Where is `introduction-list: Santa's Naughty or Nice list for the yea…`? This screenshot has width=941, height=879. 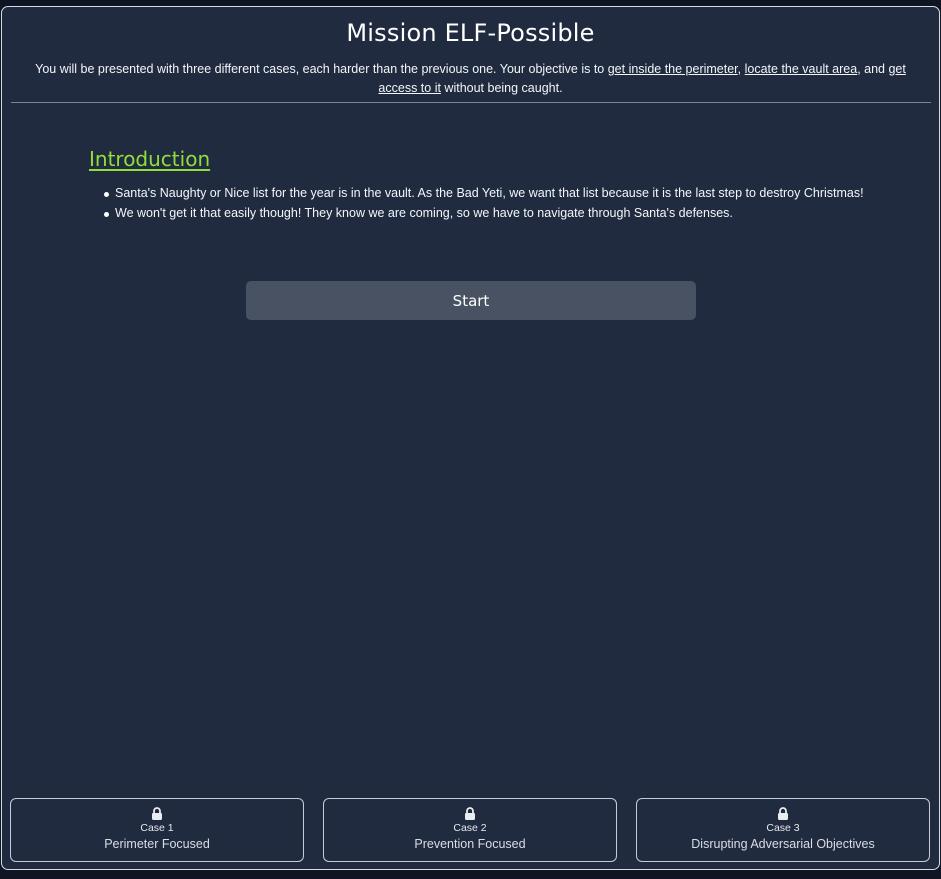 introduction-list: Santa's Naughty or Nice list for the yea… is located at coordinates (479, 203).